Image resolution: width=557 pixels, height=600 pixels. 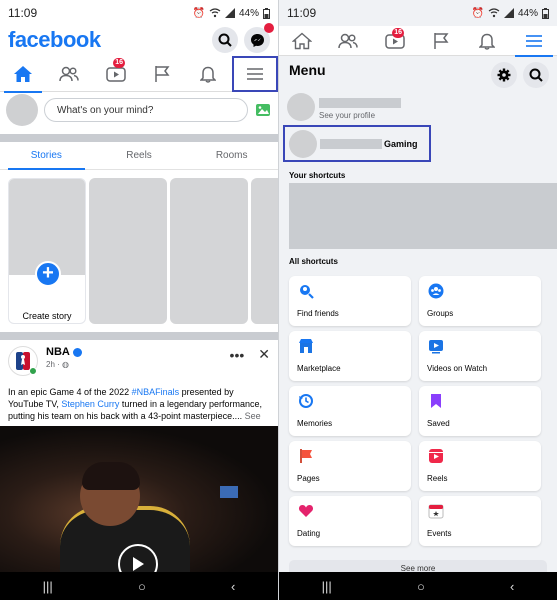 What do you see at coordinates (54, 39) in the screenshot?
I see `facebook-logo: facebook` at bounding box center [54, 39].